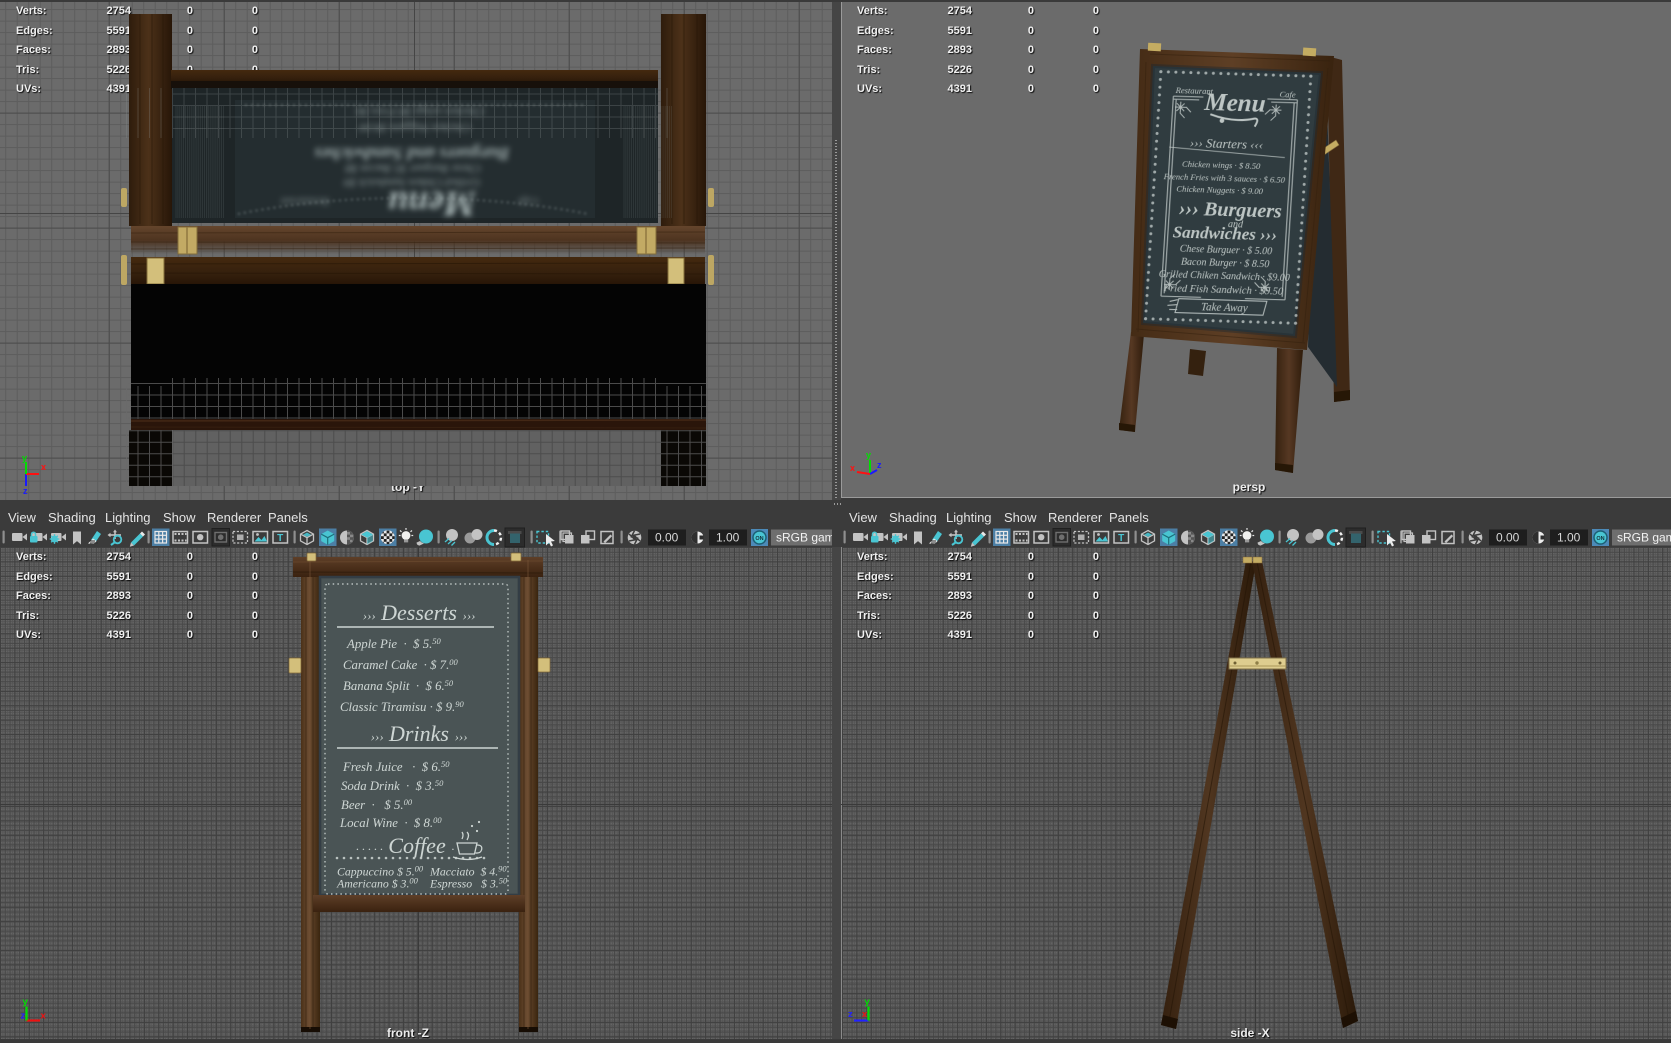 Image resolution: width=1671 pixels, height=1043 pixels. Describe the element at coordinates (377, 883) in the screenshot. I see `svg-text: Americano $ 3.00` at that location.